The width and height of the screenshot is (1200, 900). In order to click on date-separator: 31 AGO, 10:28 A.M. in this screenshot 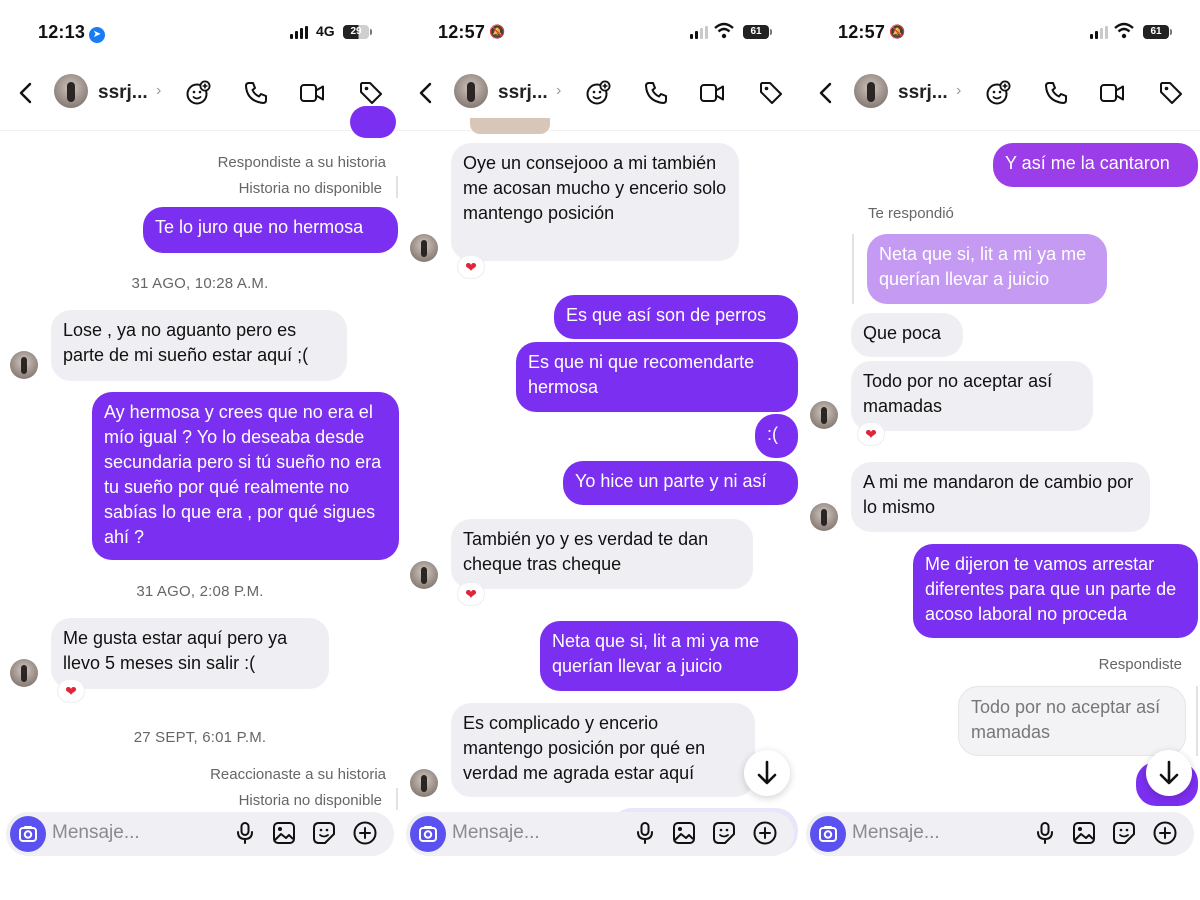, I will do `click(200, 283)`.